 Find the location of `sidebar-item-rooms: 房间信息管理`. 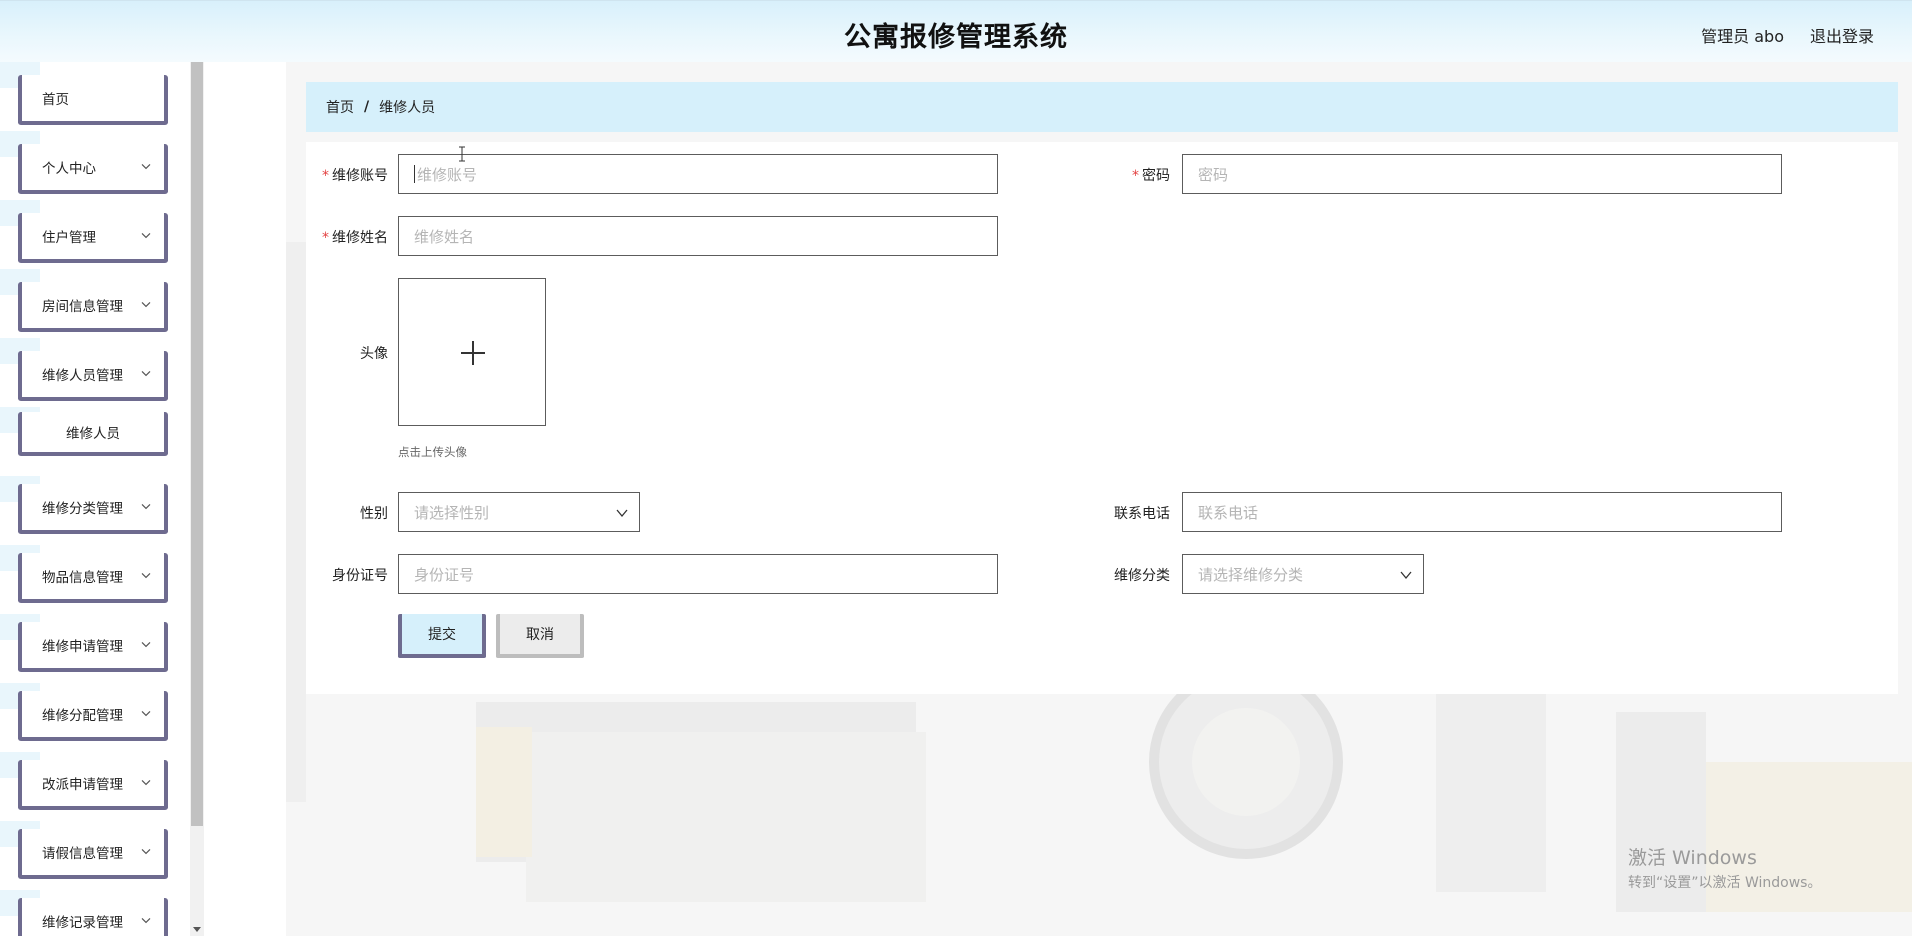

sidebar-item-rooms: 房间信息管理 is located at coordinates (93, 307).